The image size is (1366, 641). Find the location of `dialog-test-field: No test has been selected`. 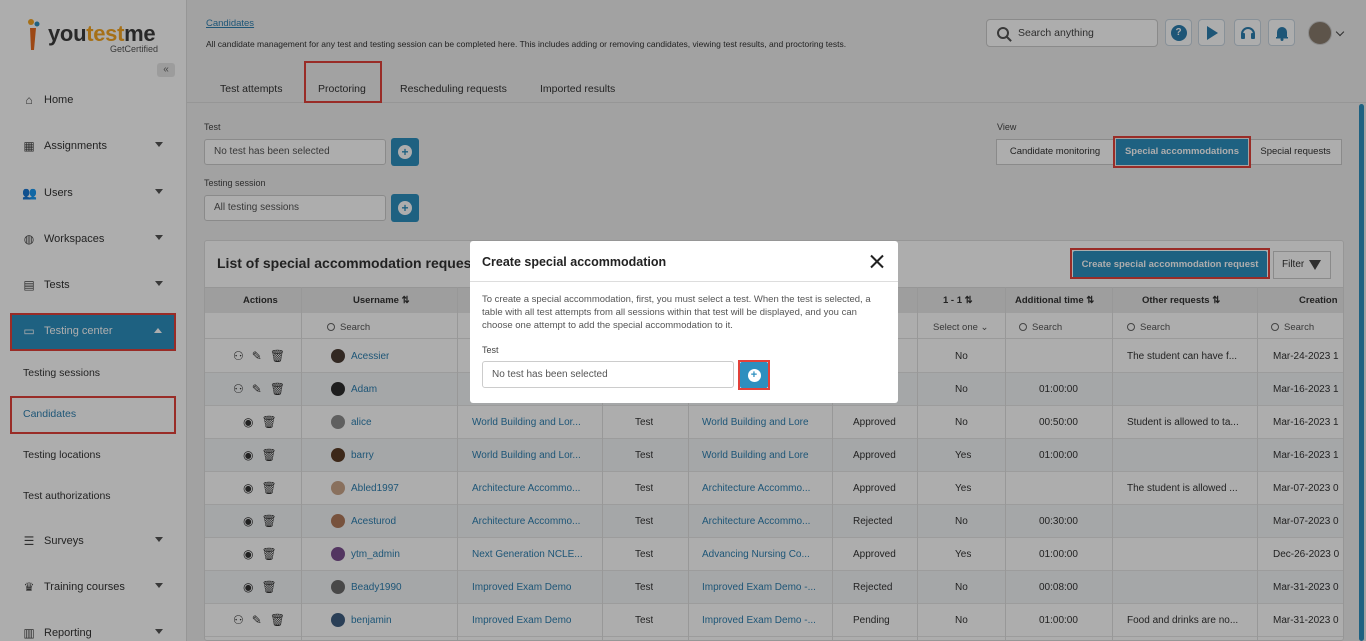

dialog-test-field: No test has been selected is located at coordinates (608, 374).